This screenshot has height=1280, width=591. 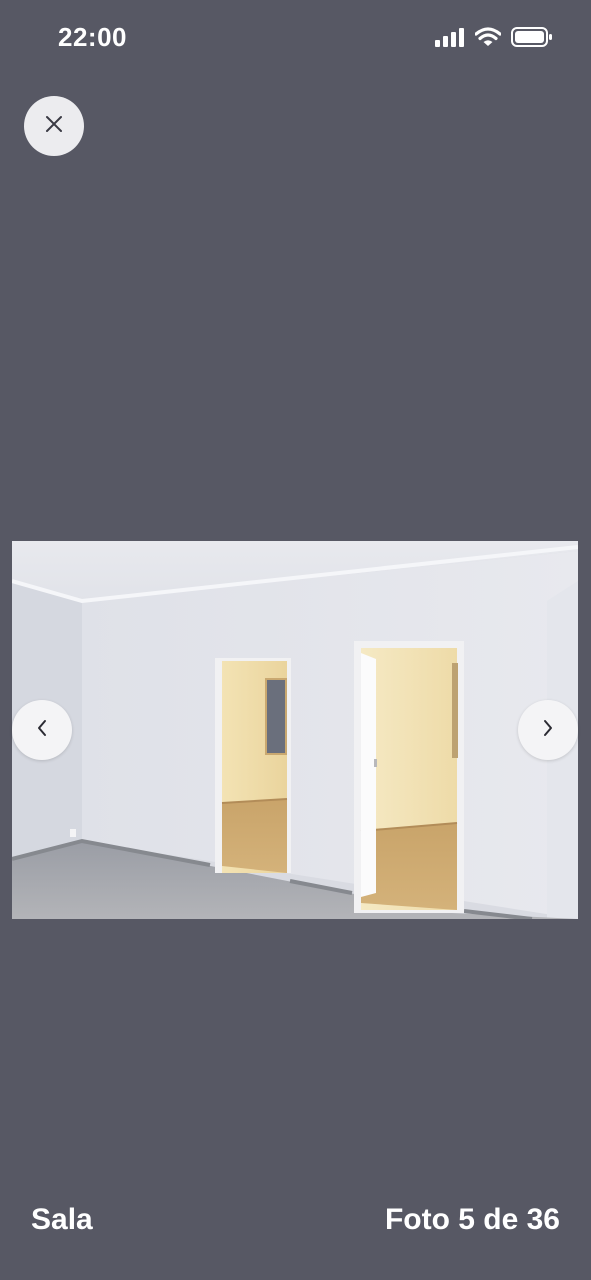 I want to click on chevron-left-icon, so click(x=42, y=730).